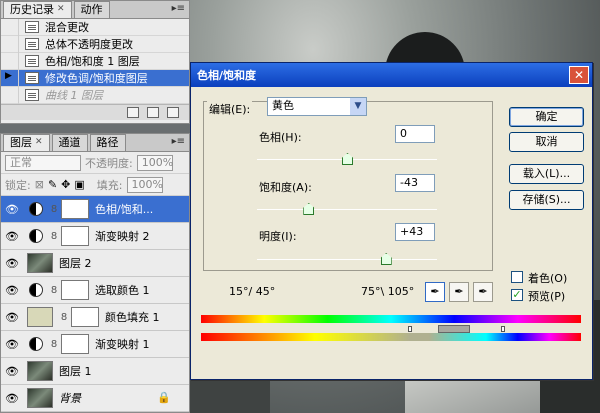  What do you see at coordinates (133, 112) in the screenshot?
I see `new-document-icon` at bounding box center [133, 112].